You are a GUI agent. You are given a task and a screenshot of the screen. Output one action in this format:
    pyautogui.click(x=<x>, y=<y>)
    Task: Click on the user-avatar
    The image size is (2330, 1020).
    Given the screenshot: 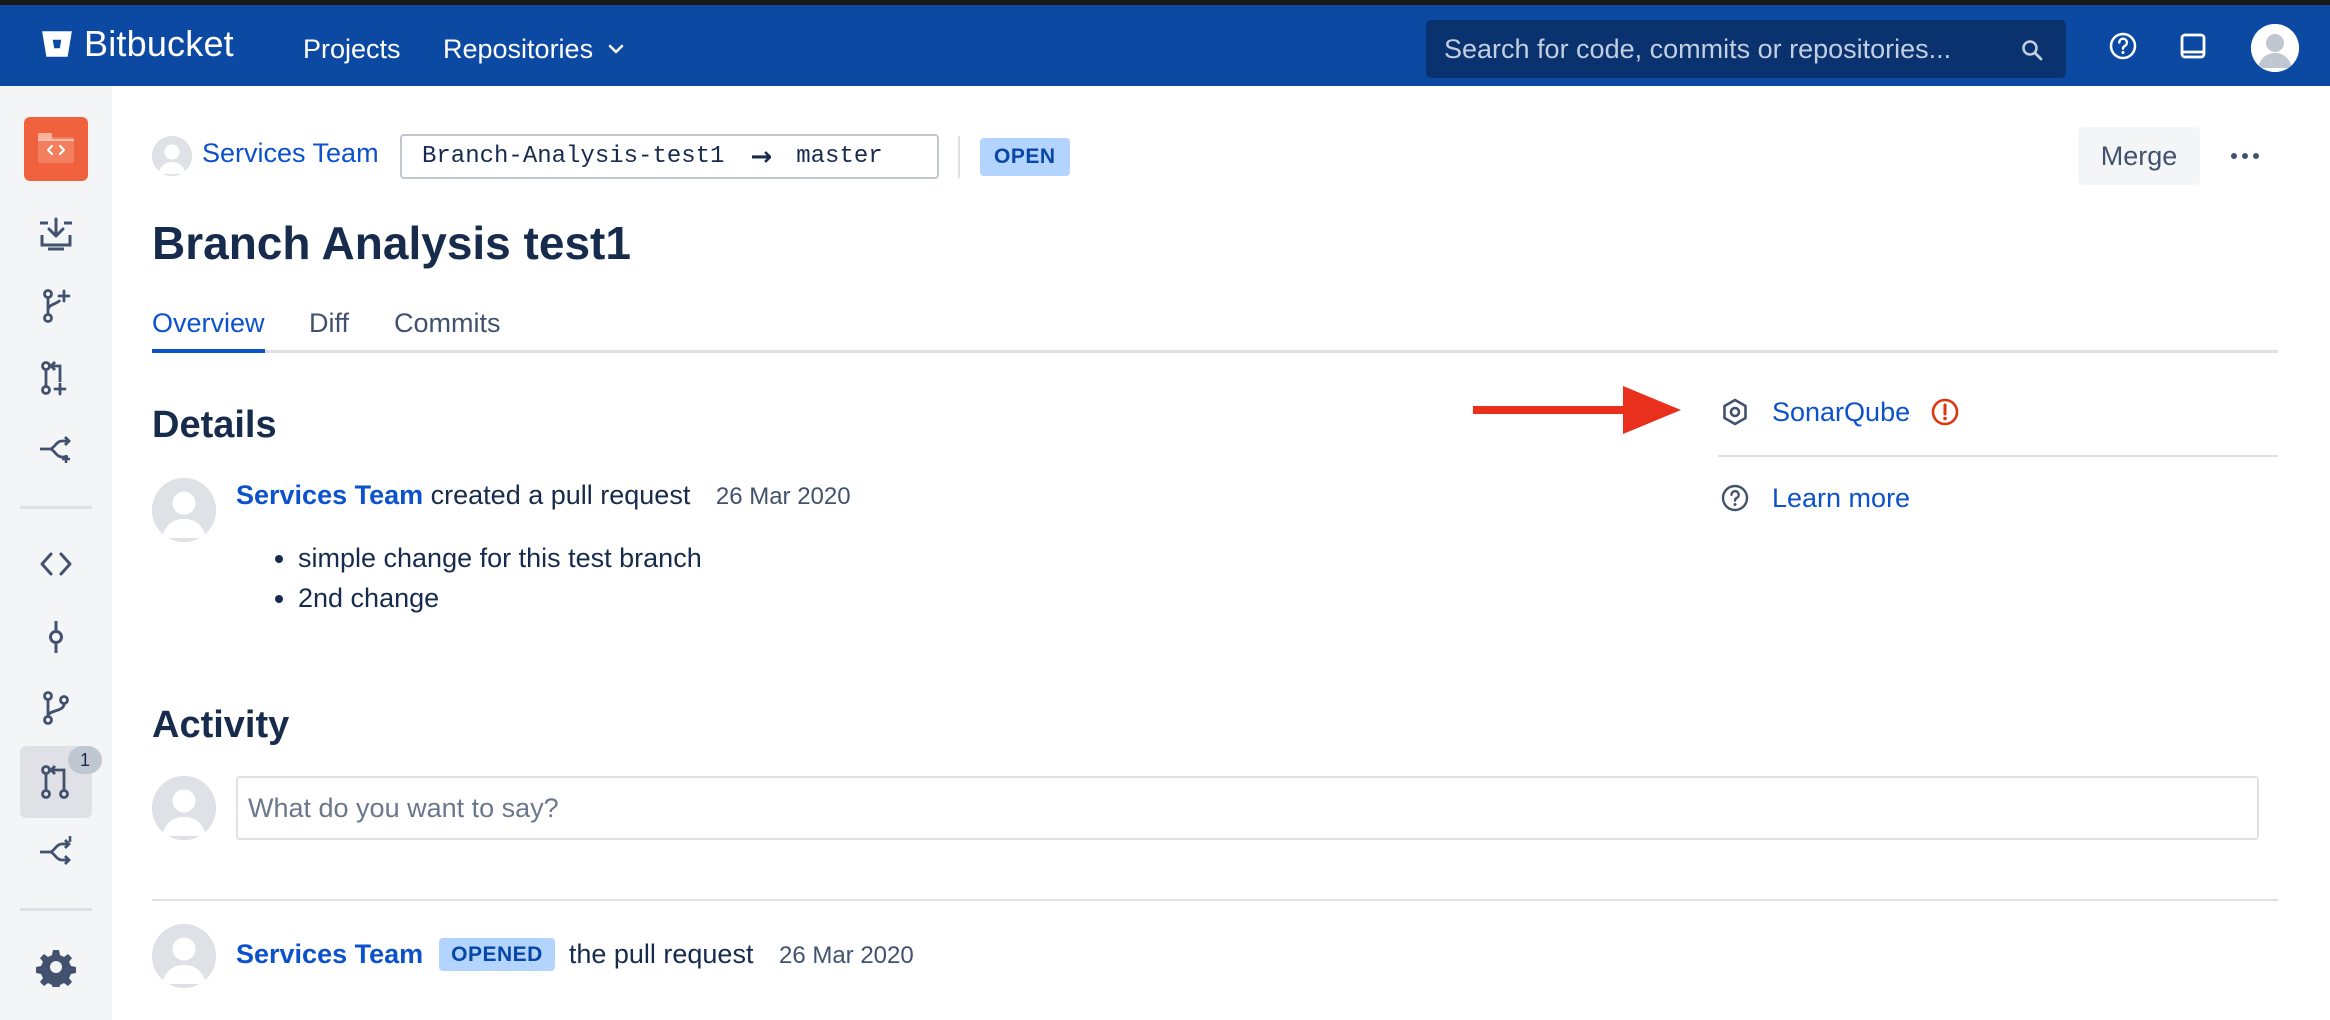 What is the action you would take?
    pyautogui.click(x=2275, y=48)
    